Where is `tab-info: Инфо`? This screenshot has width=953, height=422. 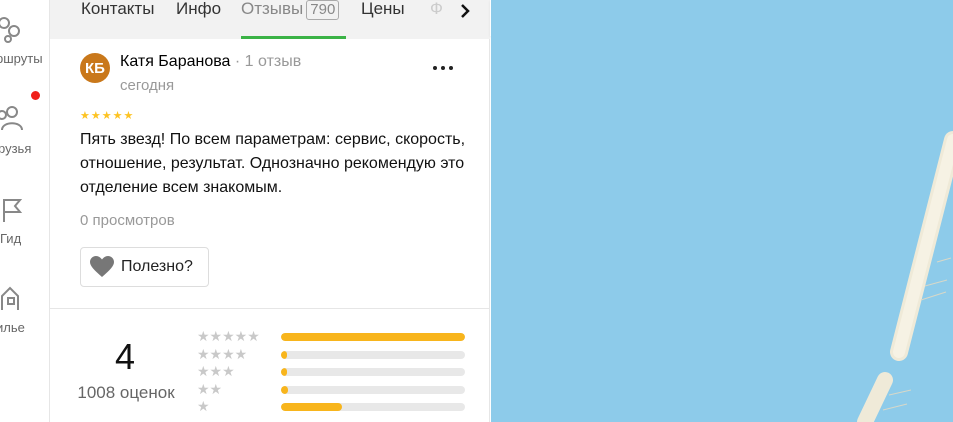 tab-info: Инфо is located at coordinates (198, 10).